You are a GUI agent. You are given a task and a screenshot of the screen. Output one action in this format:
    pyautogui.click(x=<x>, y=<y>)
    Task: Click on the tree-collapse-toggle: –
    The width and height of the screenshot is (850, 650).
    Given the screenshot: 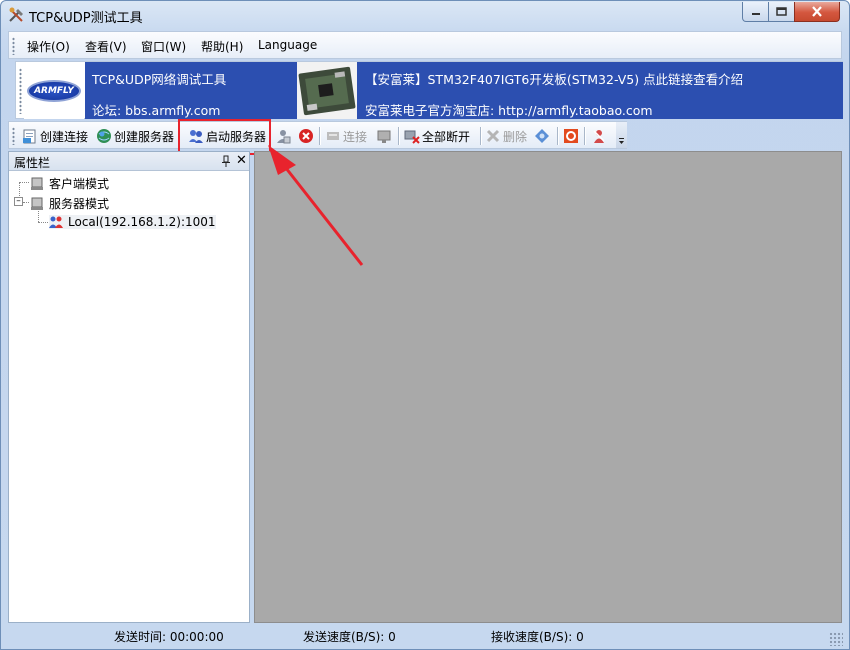 What is the action you would take?
    pyautogui.click(x=18, y=201)
    